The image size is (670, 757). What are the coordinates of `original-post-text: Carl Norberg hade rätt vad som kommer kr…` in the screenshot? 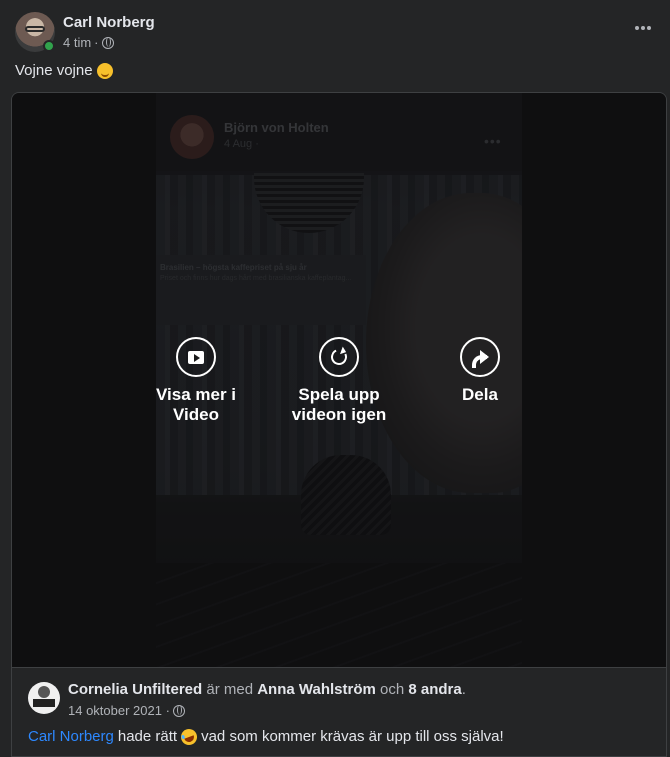 It's located at (266, 736).